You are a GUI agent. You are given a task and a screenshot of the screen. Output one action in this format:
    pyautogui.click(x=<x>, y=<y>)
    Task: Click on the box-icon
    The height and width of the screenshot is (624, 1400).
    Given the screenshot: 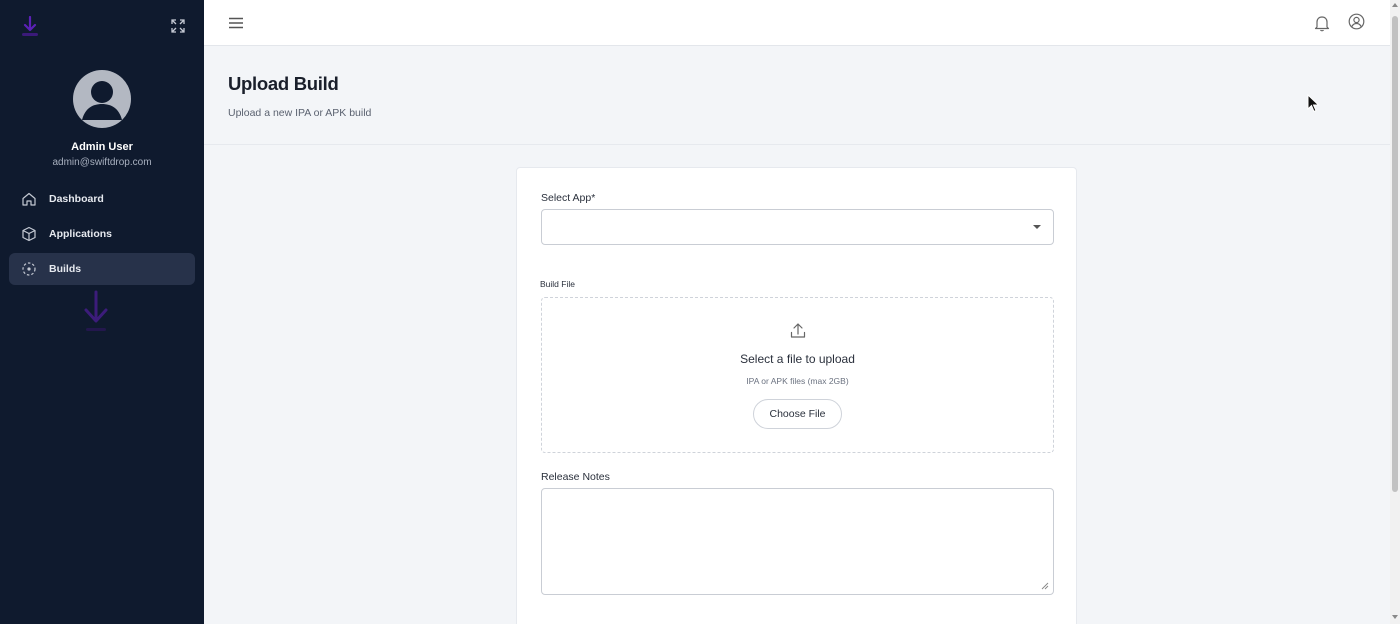 What is the action you would take?
    pyautogui.click(x=29, y=234)
    